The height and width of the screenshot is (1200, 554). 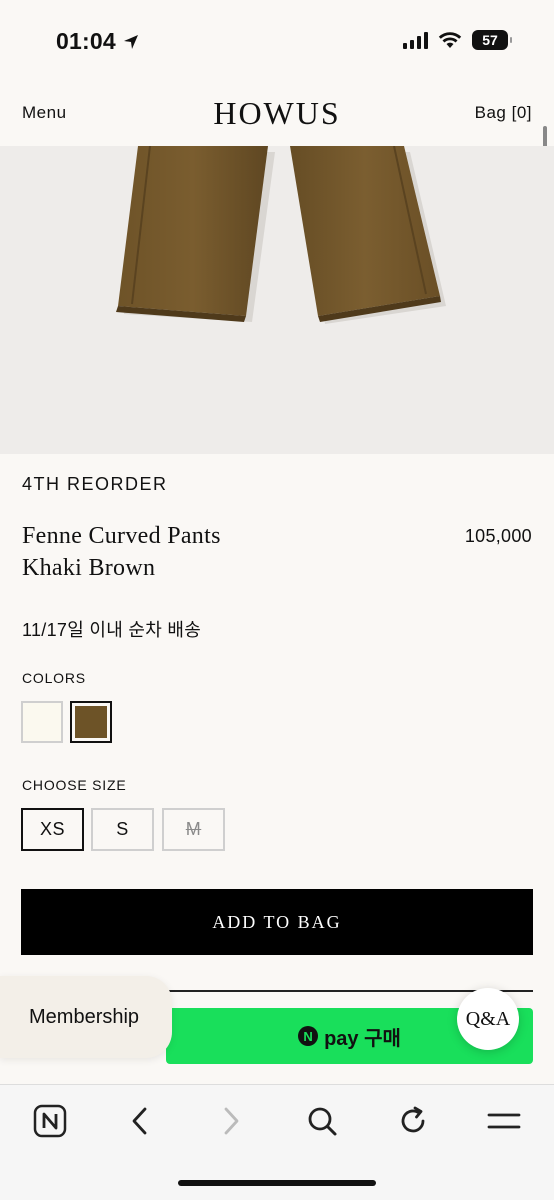 What do you see at coordinates (89, 568) in the screenshot?
I see `product-color-name: Khaki Brown` at bounding box center [89, 568].